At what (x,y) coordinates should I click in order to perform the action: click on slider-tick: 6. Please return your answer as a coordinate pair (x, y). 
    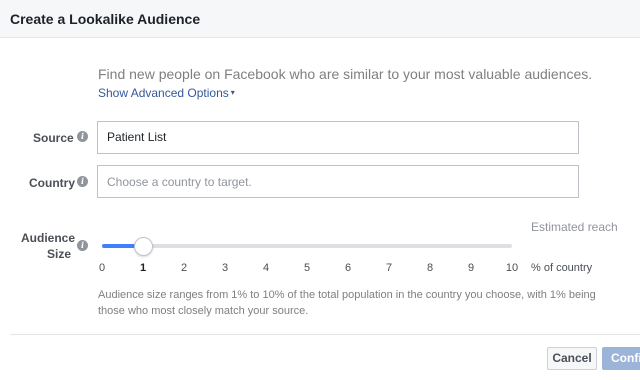
    Looking at the image, I should click on (348, 268).